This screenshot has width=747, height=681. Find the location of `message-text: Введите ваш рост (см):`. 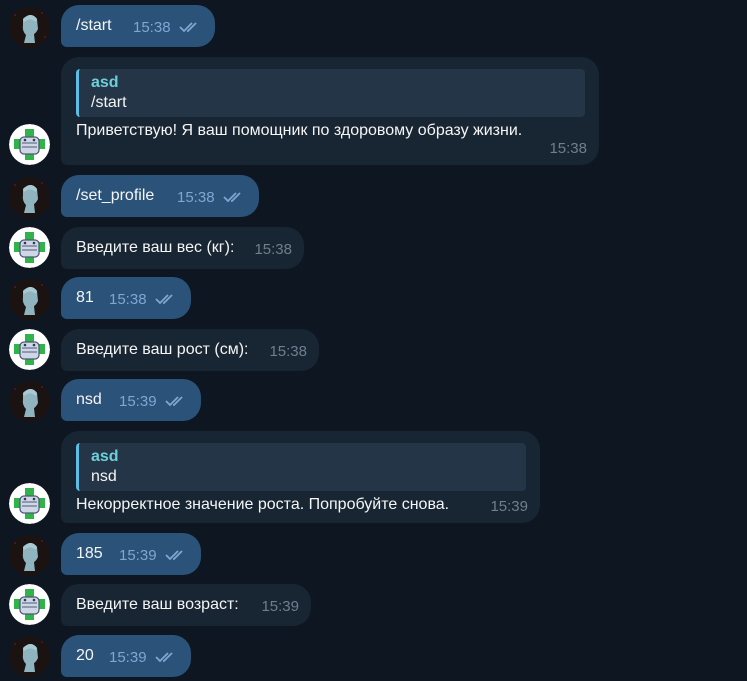

message-text: Введите ваш рост (см): is located at coordinates (162, 349).